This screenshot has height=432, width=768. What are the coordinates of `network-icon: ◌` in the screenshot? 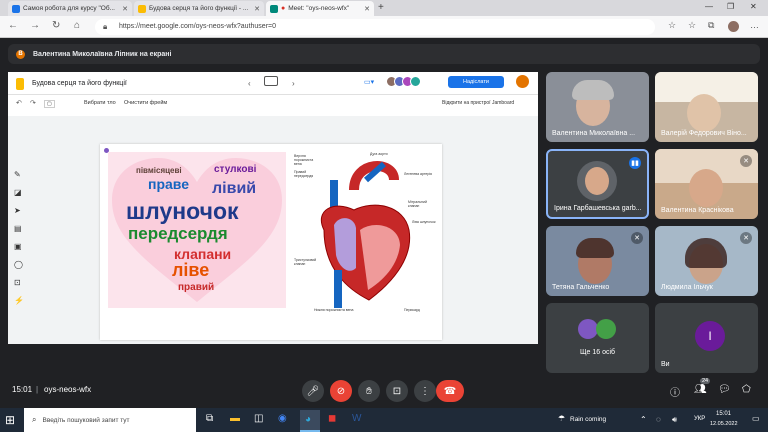 It's located at (658, 419).